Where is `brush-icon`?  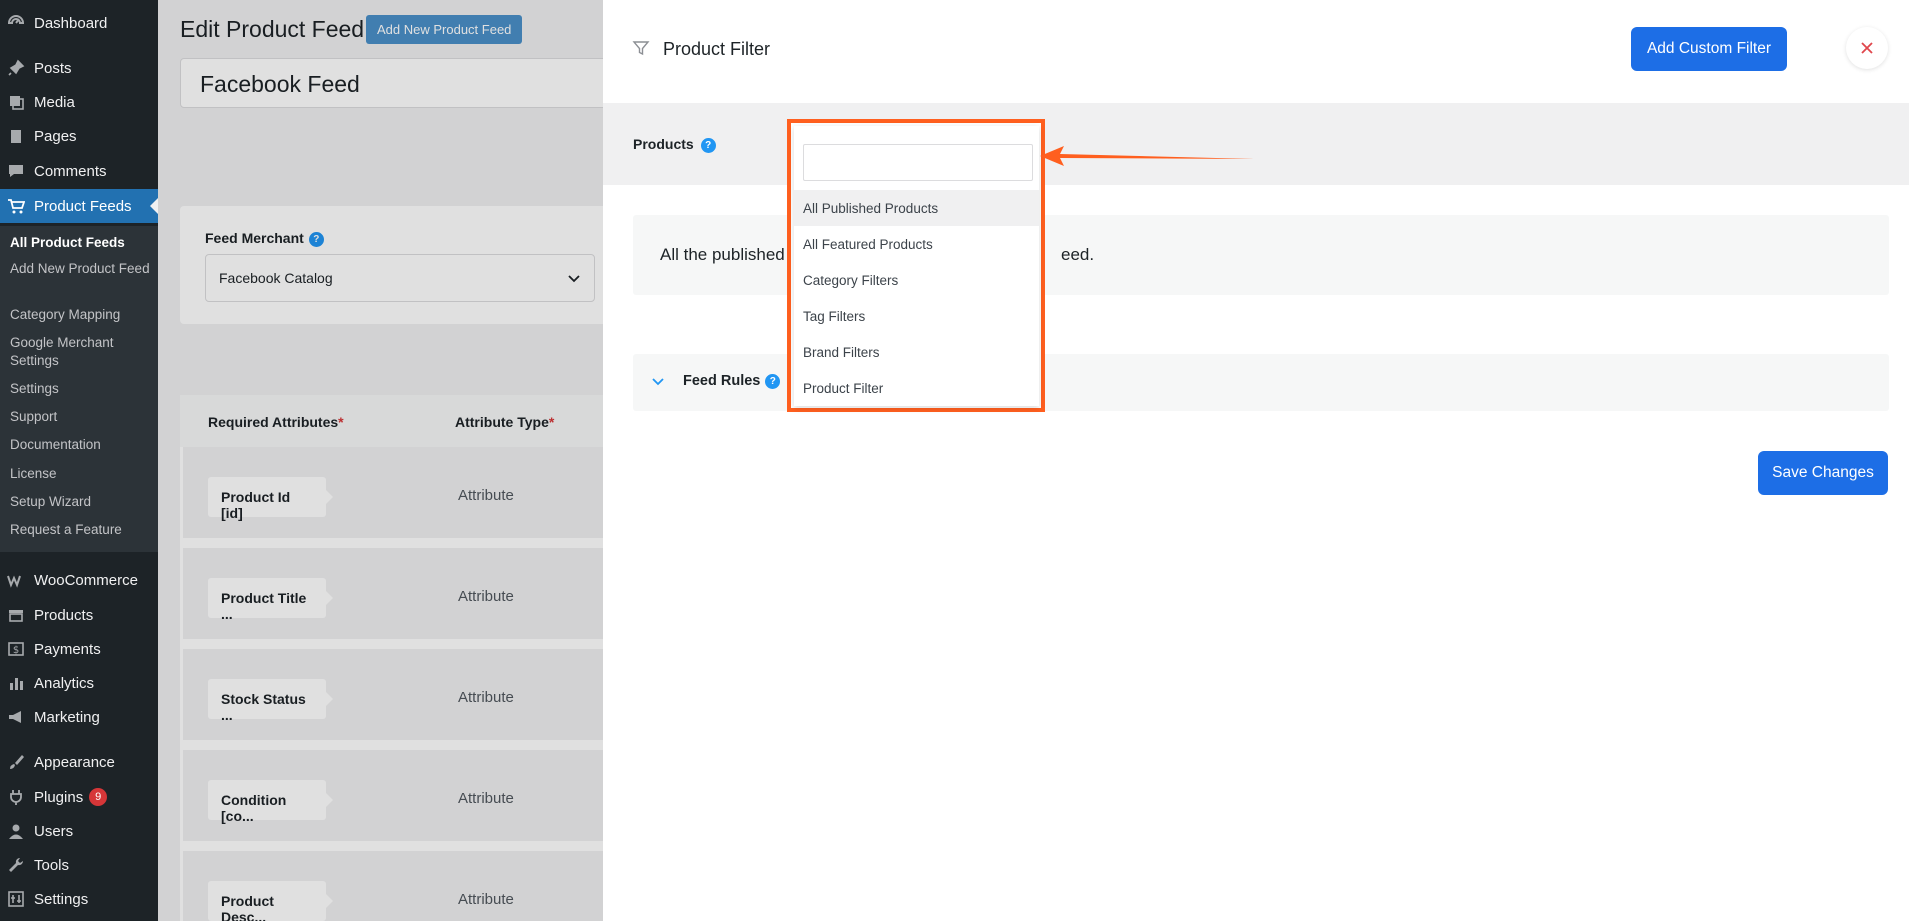 brush-icon is located at coordinates (16, 762).